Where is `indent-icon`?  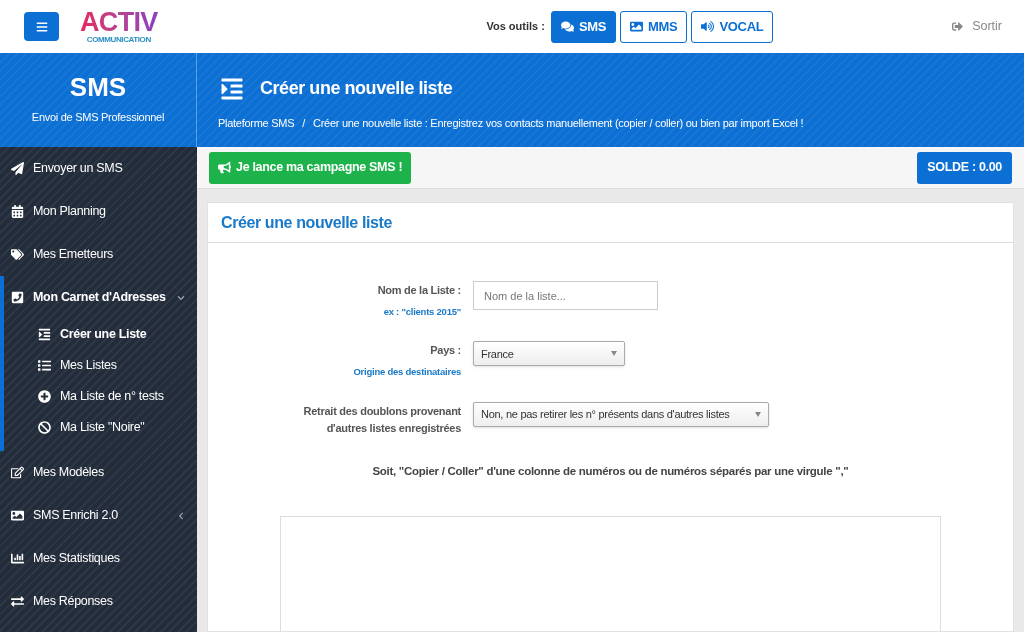
indent-icon is located at coordinates (44, 334).